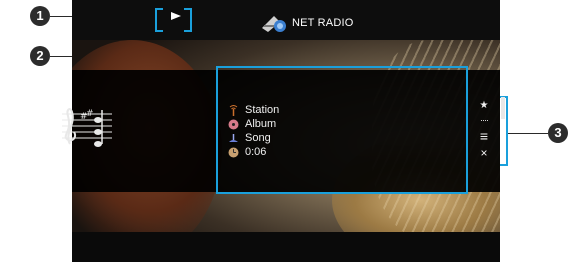 This screenshot has width=572, height=262. Describe the element at coordinates (274, 24) in the screenshot. I see `net-radio-icon` at that location.